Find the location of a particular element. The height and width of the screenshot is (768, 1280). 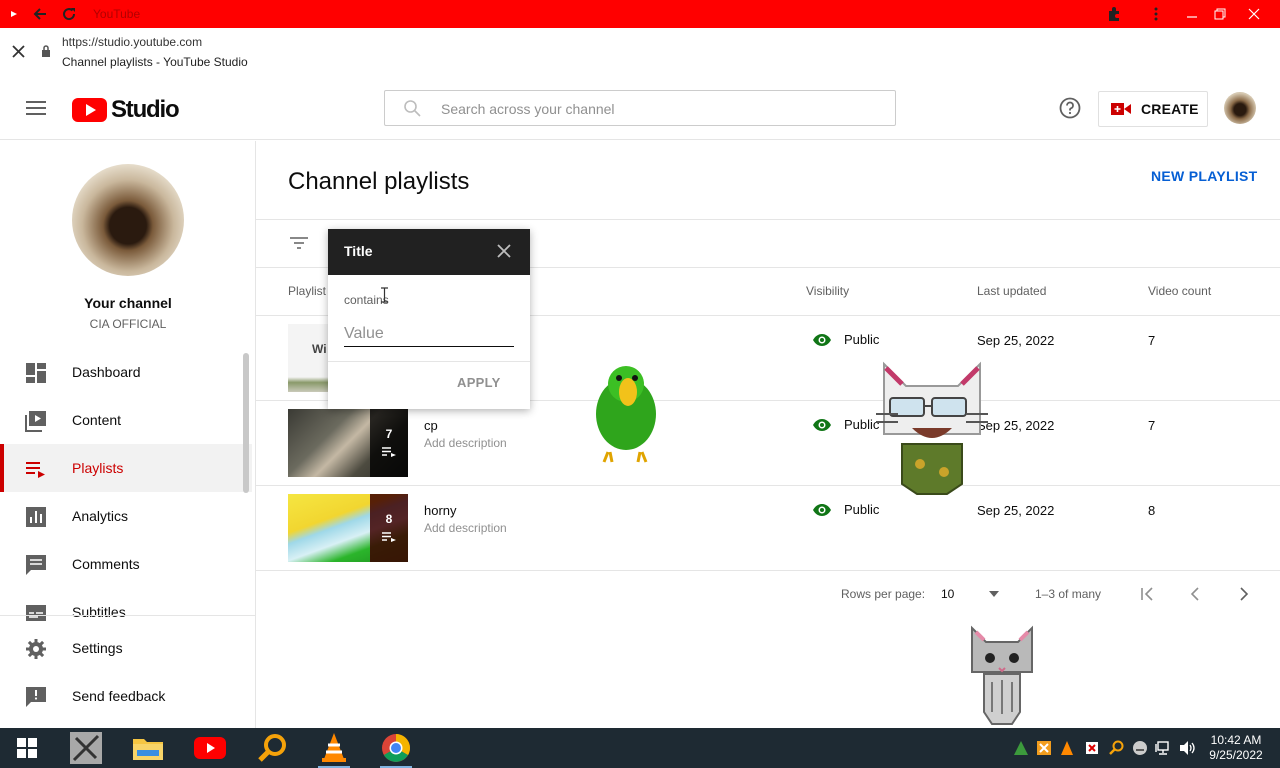

studio-logo-text: Studio is located at coordinates (145, 109).